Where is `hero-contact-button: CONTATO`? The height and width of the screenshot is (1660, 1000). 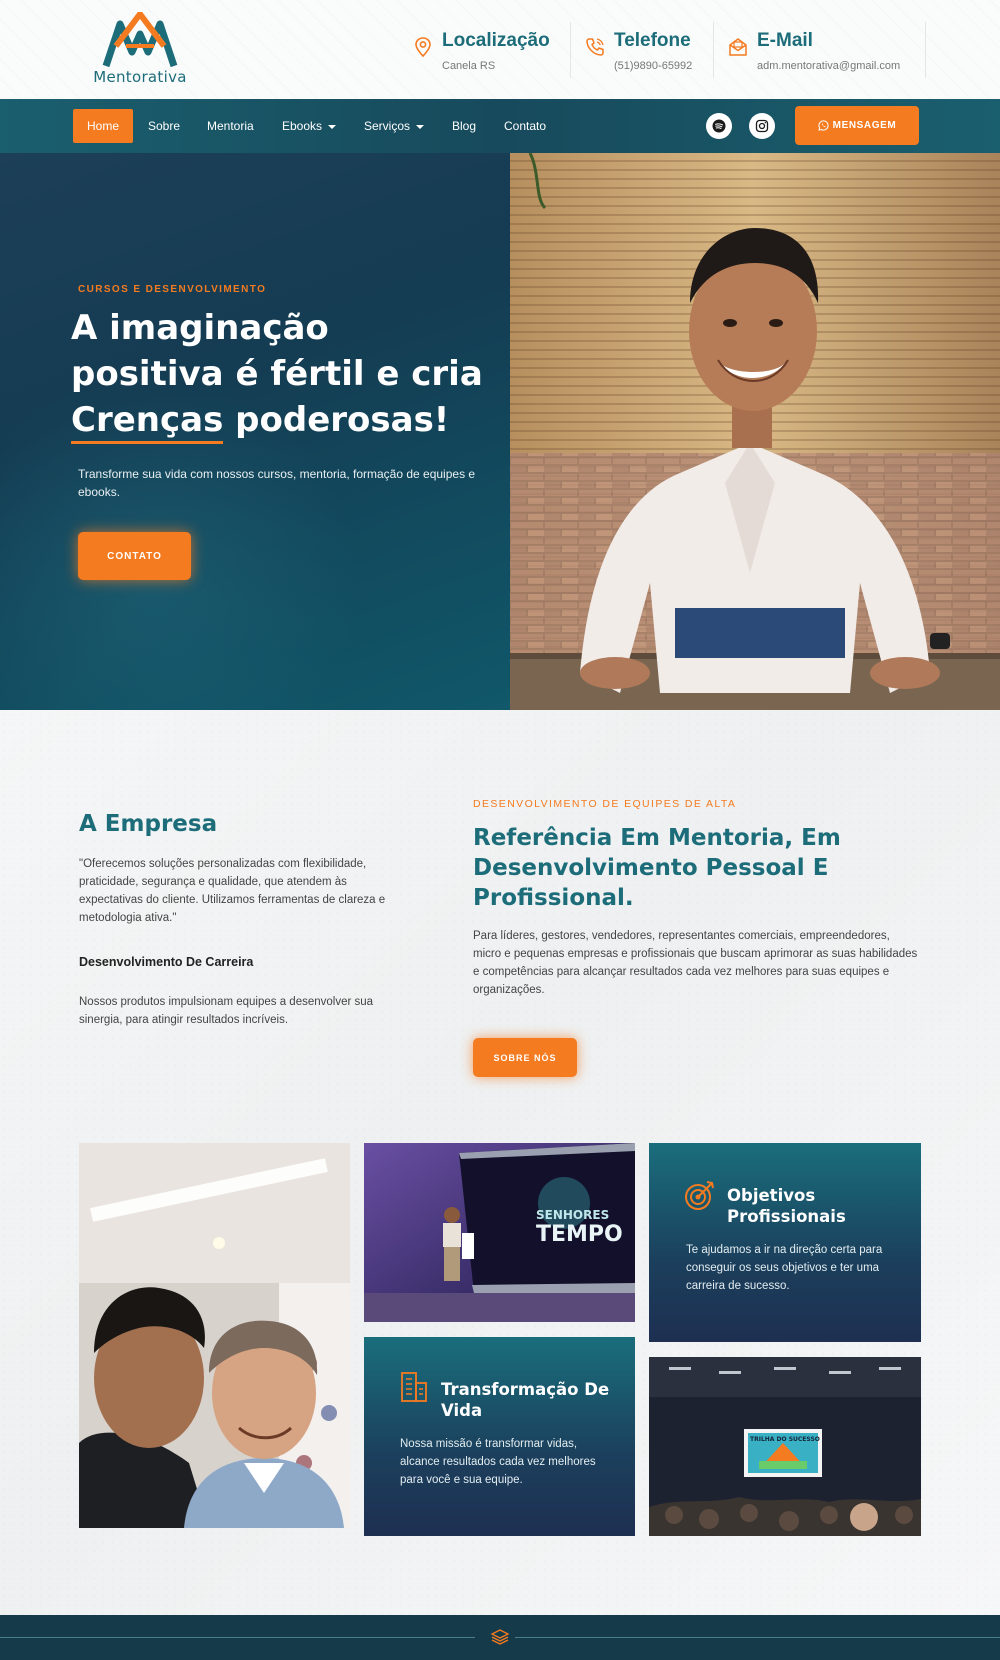 hero-contact-button: CONTATO is located at coordinates (134, 556).